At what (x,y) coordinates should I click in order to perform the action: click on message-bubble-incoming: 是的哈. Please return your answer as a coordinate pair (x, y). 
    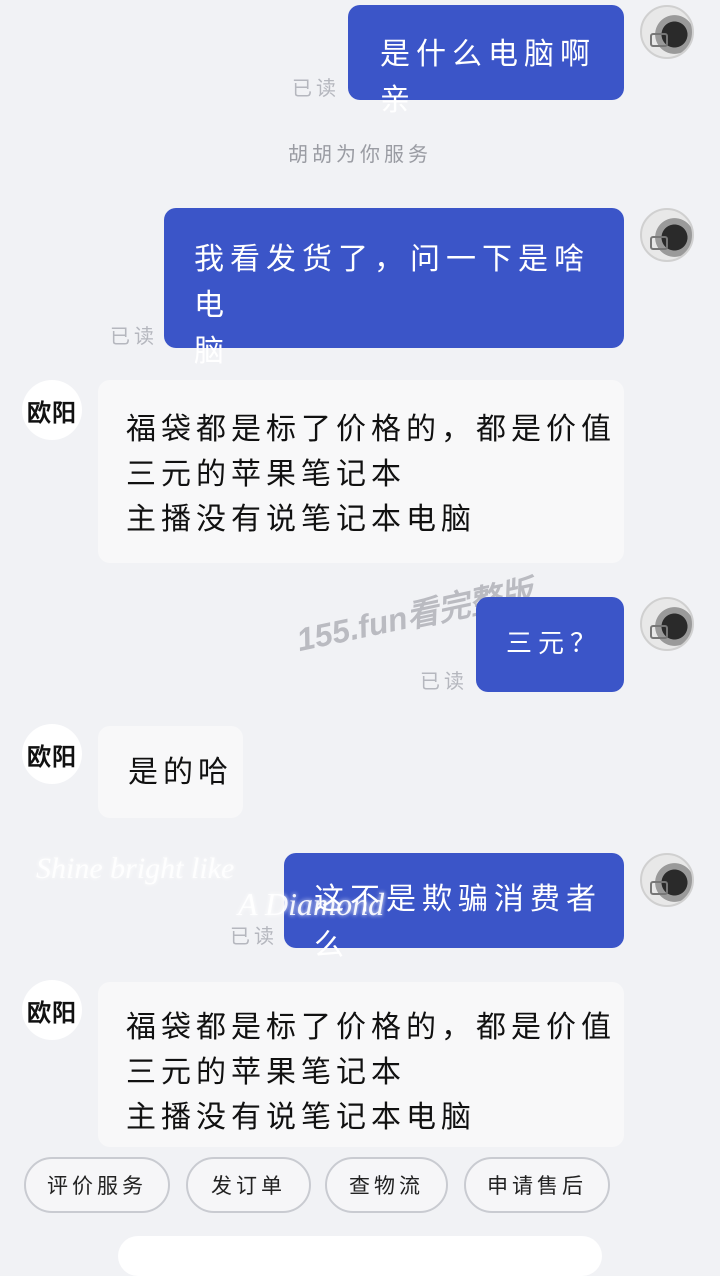
    Looking at the image, I should click on (170, 772).